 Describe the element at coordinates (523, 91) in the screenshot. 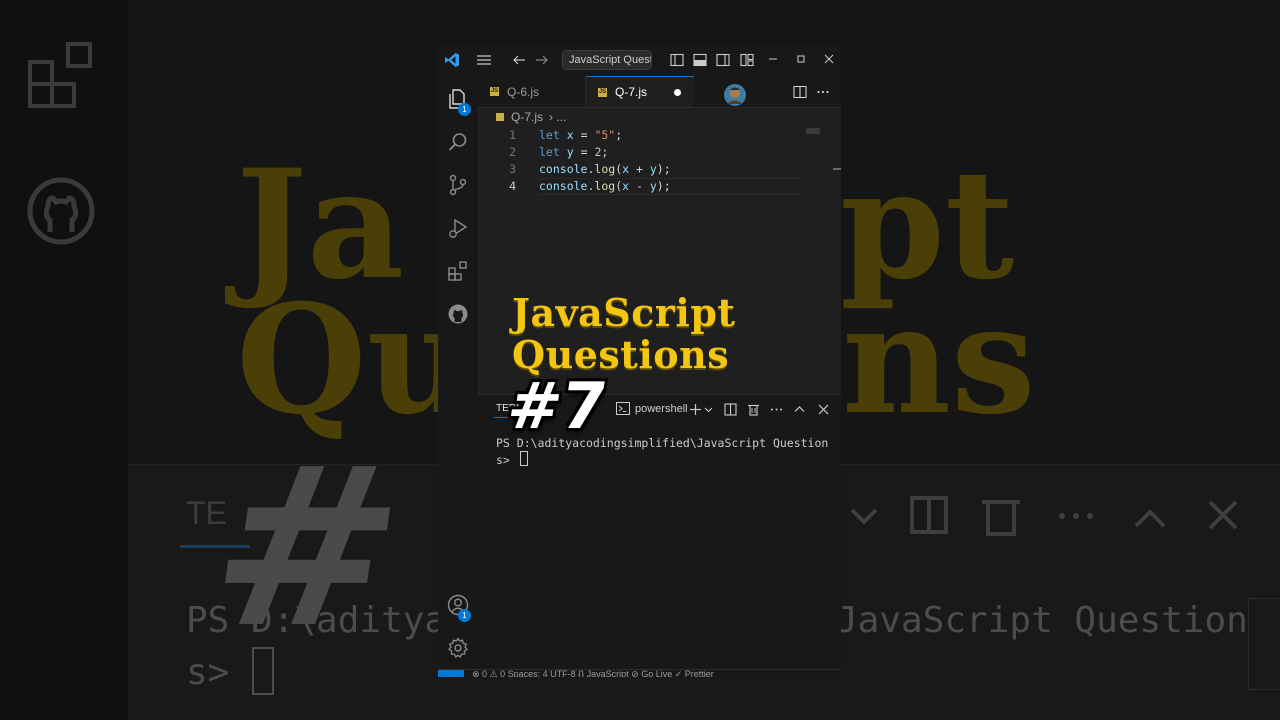

I see `tab-label: Q-6.js` at that location.